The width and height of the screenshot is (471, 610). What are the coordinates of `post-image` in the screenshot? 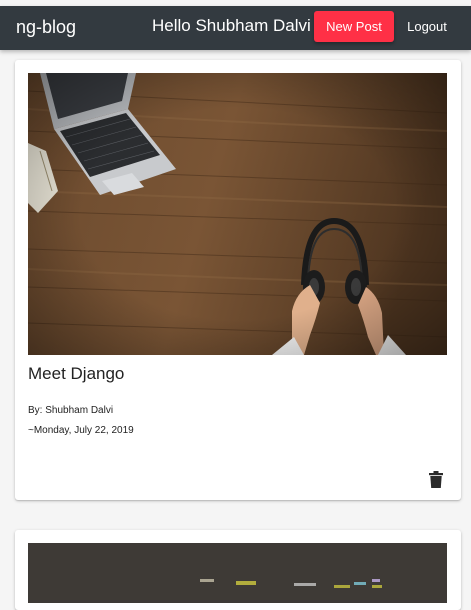 It's located at (237, 573).